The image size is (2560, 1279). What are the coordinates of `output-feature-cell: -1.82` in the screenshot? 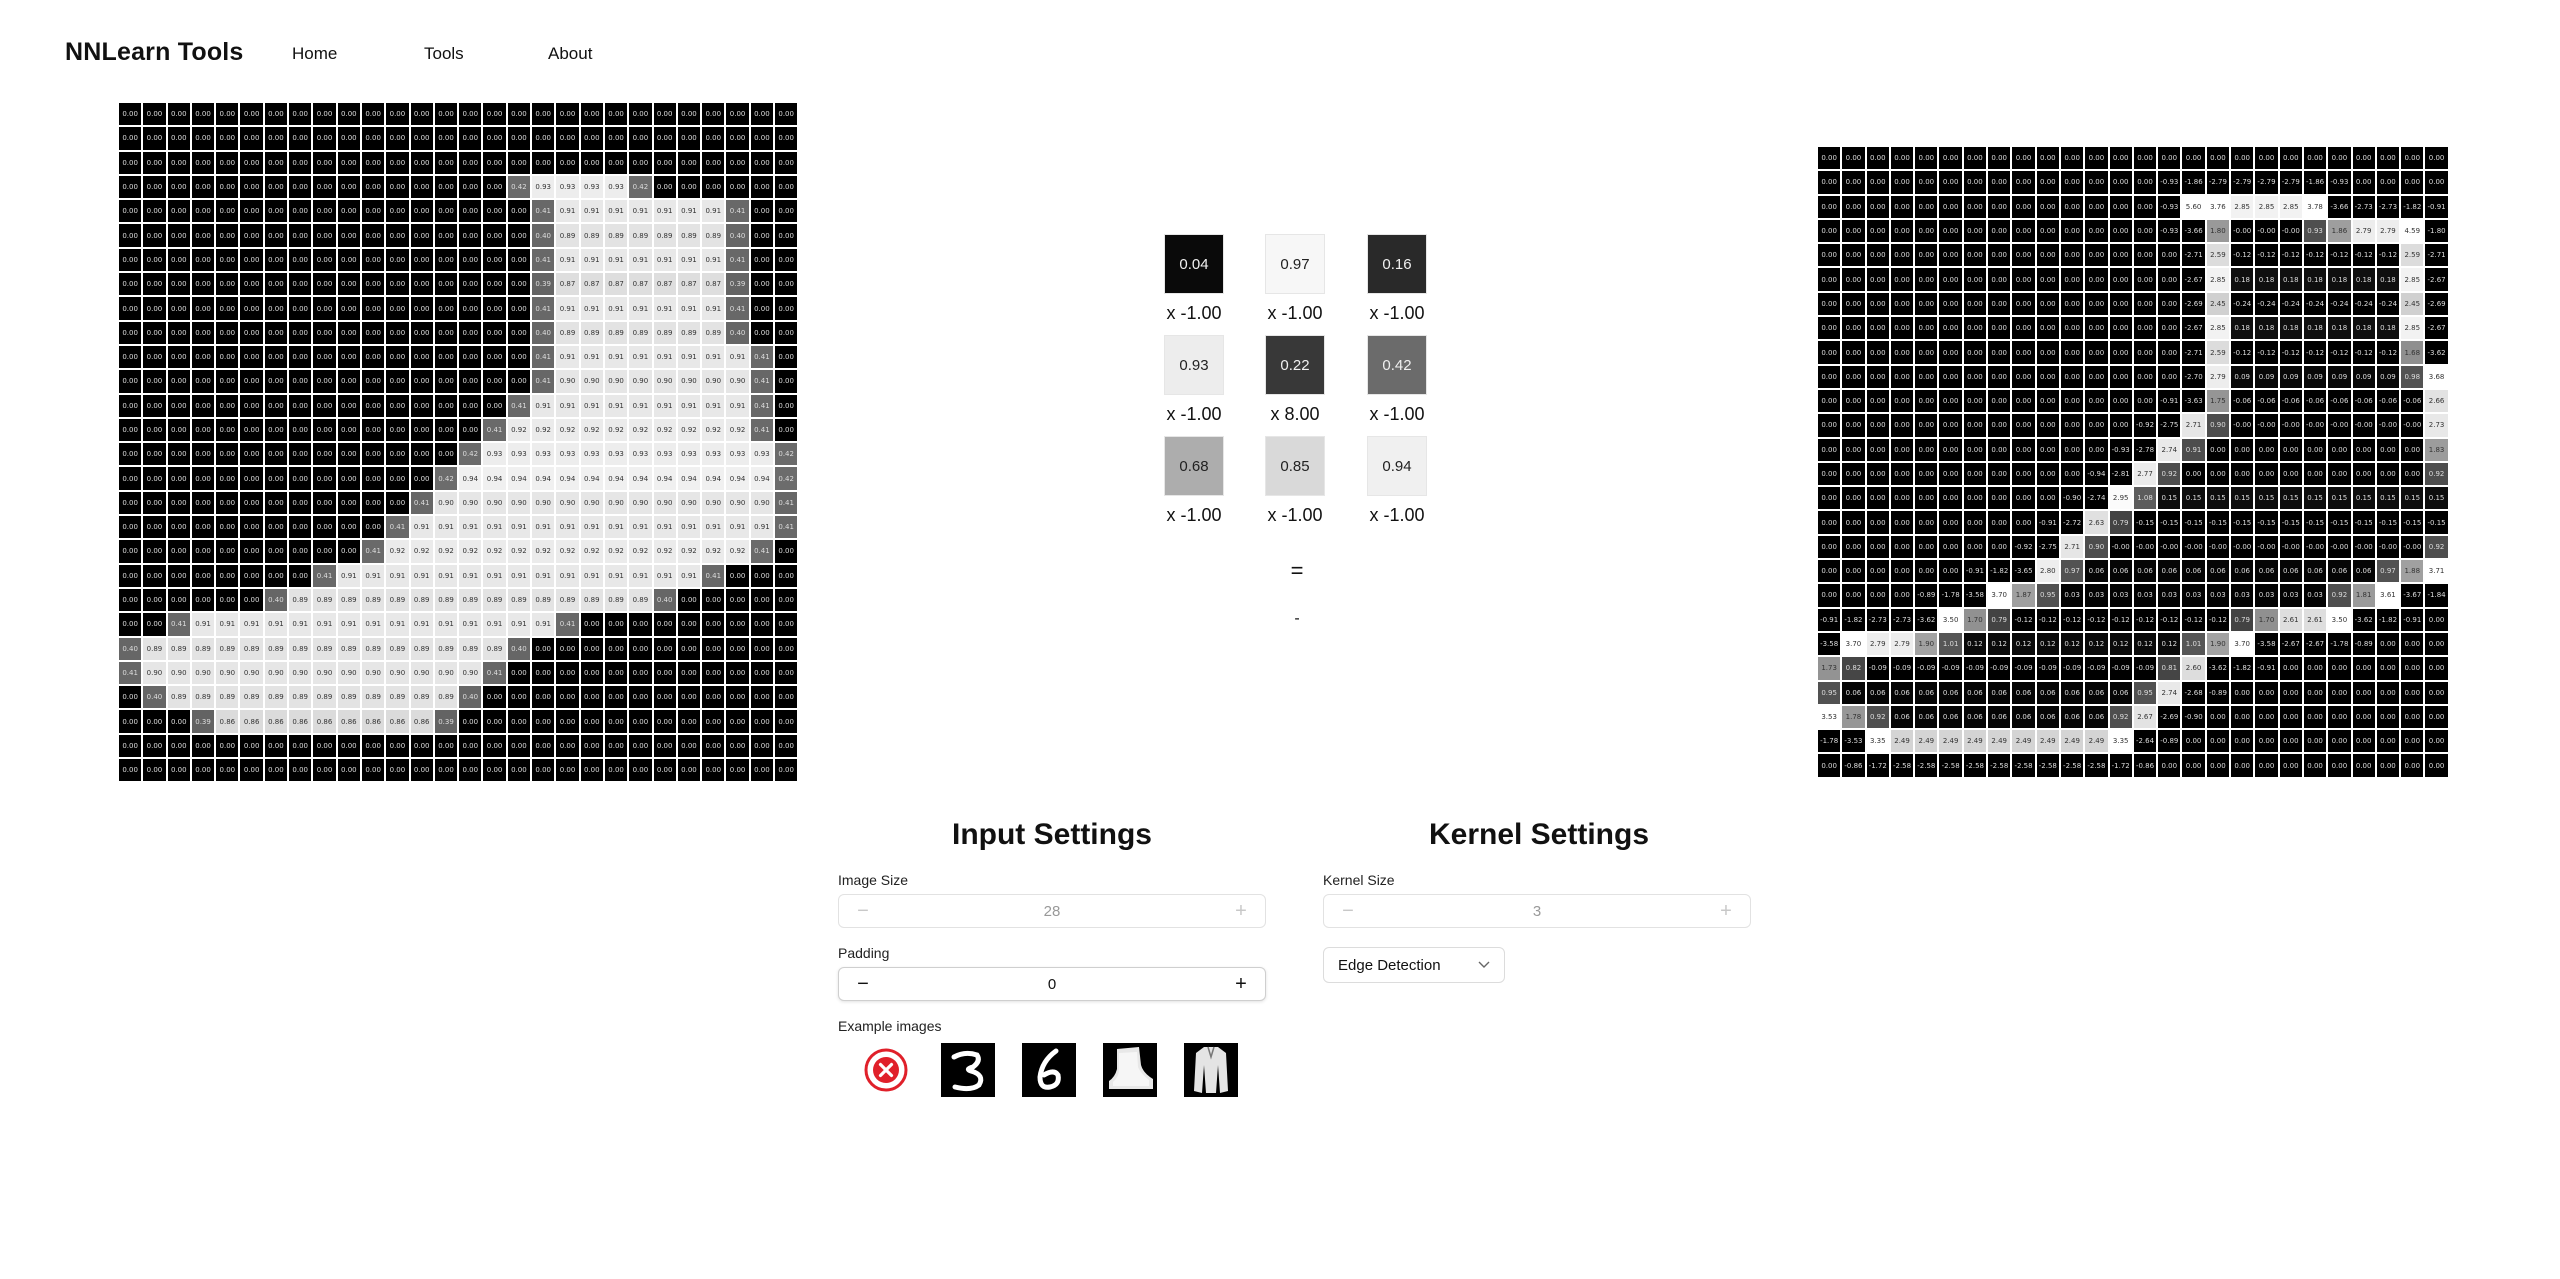 It's located at (1853, 619).